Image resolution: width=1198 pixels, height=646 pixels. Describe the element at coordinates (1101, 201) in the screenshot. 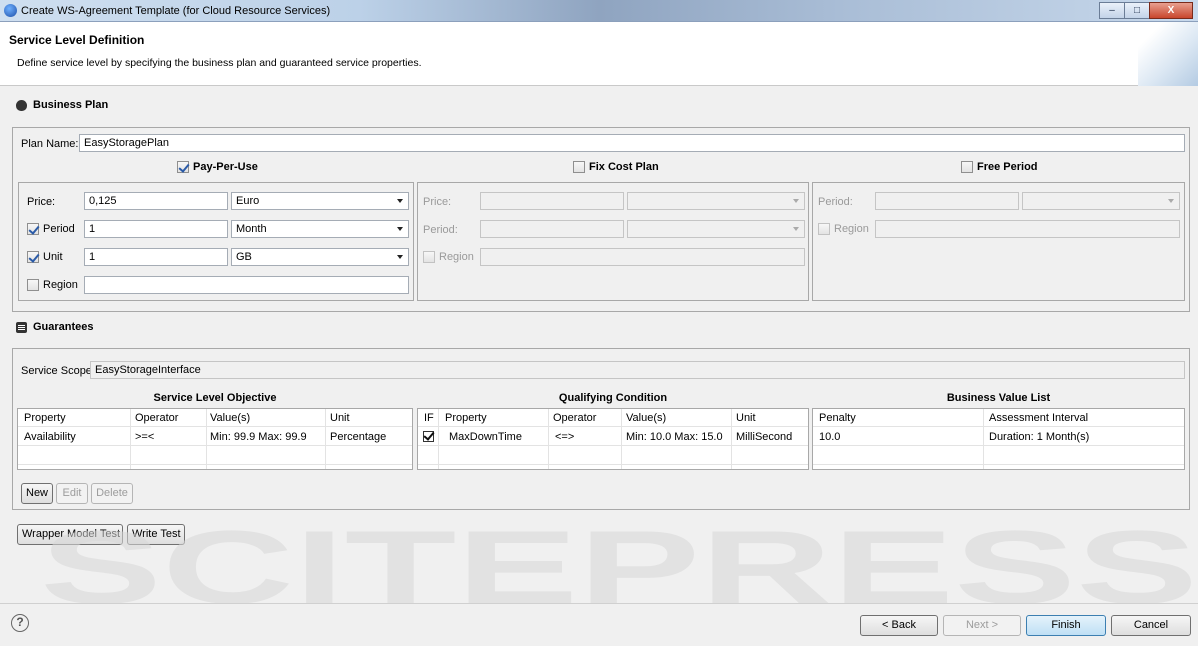

I see `free-period-unit-combo` at that location.